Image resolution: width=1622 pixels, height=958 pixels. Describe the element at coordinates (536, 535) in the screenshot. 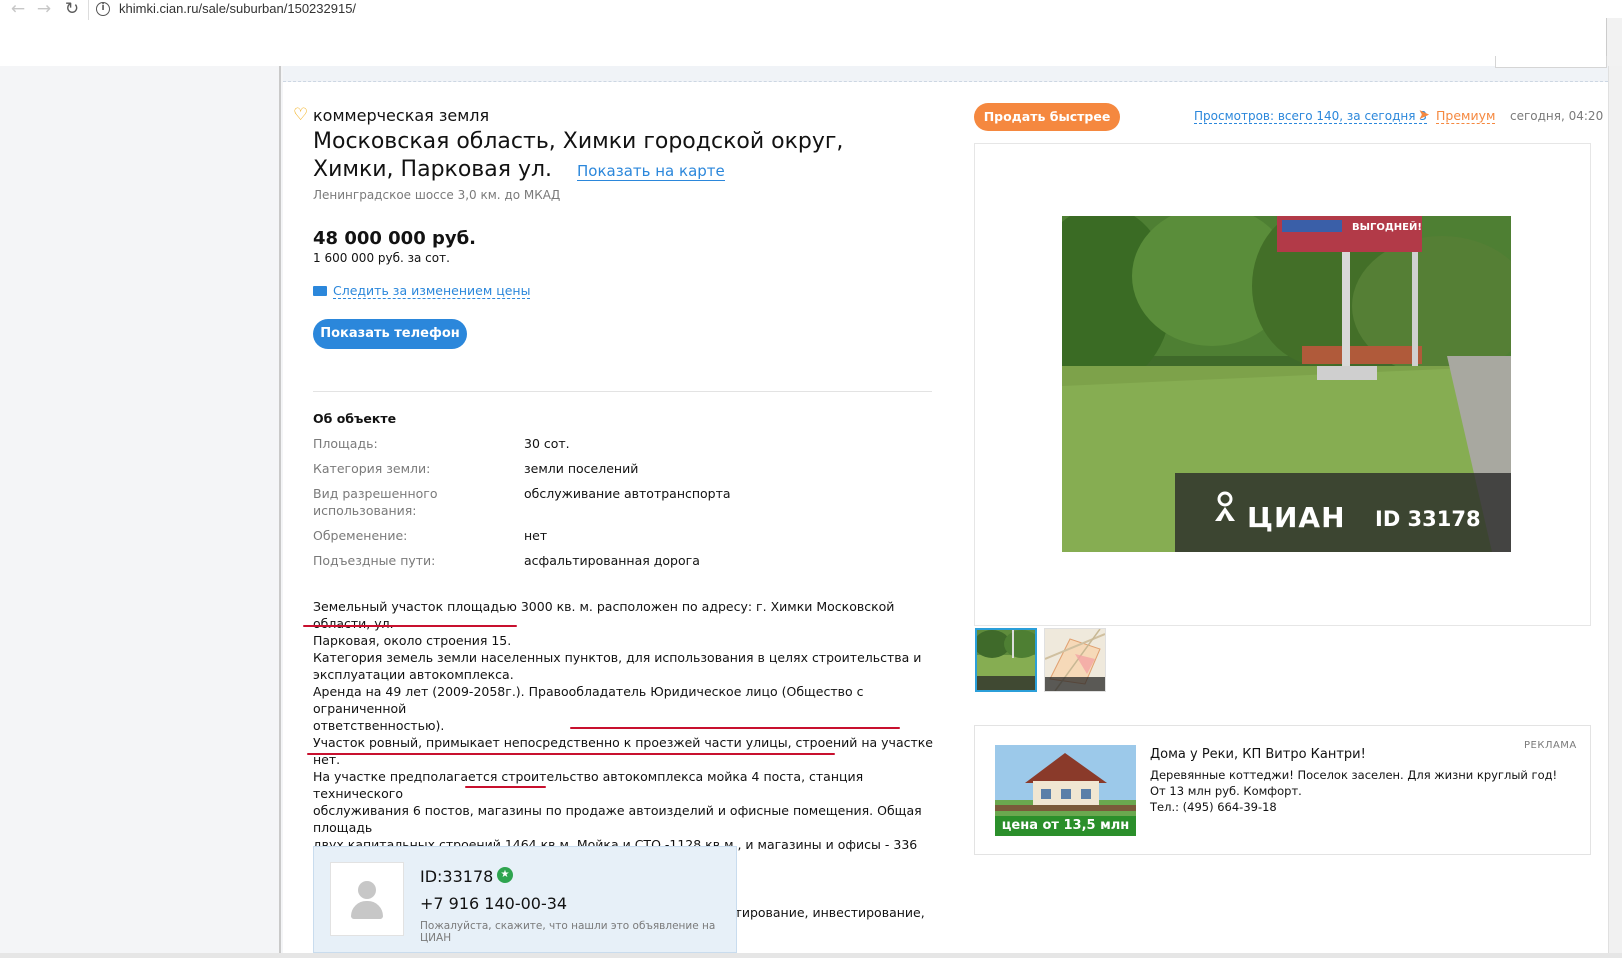

I see `prop-value: нет` at that location.